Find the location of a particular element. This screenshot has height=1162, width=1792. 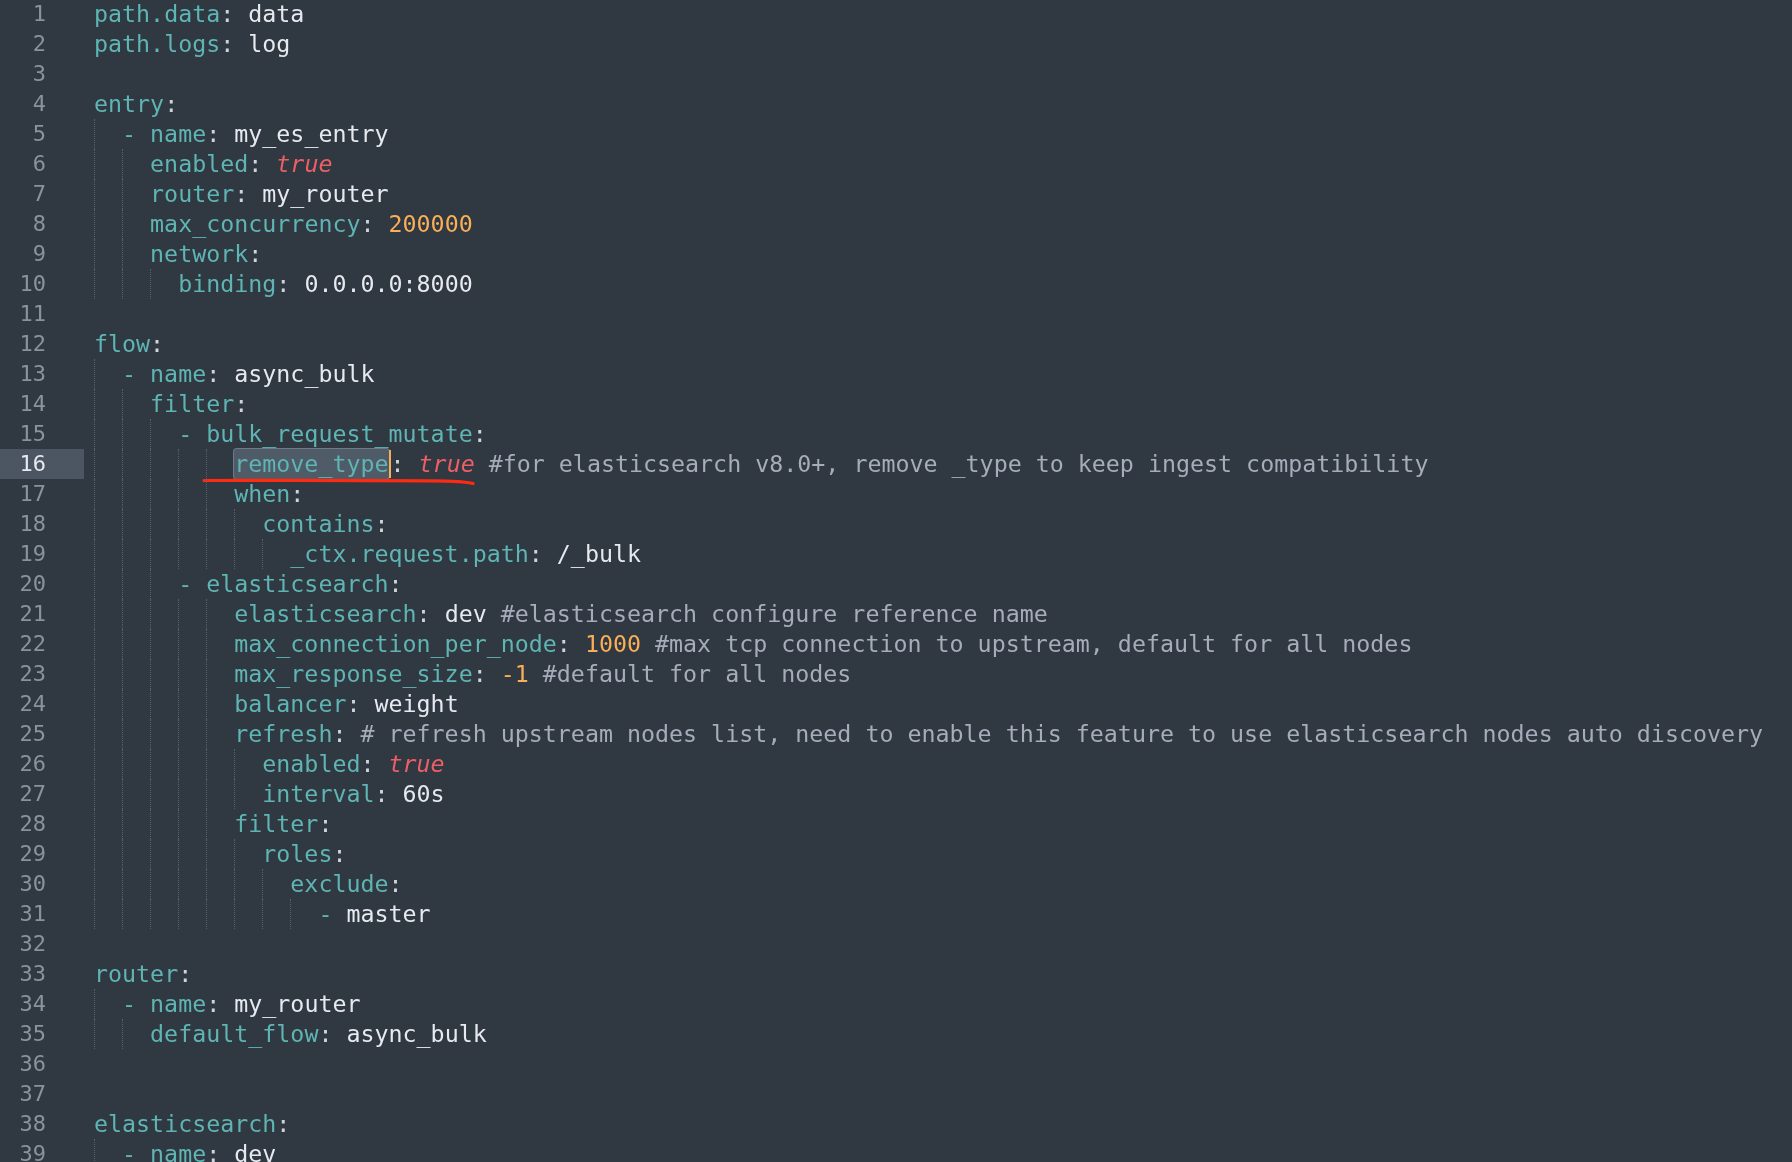

line-number: 25 is located at coordinates (32, 734).